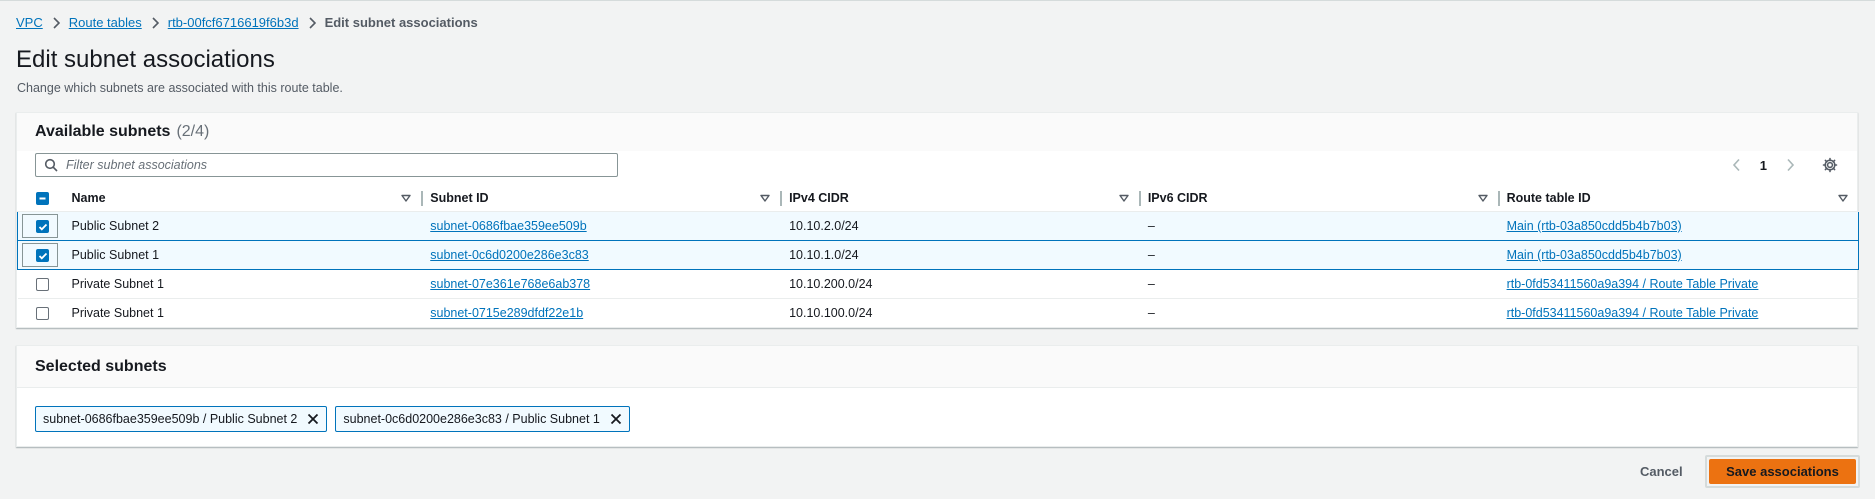 Image resolution: width=1875 pixels, height=499 pixels. Describe the element at coordinates (602, 226) in the screenshot. I see `cell-subnet-id: subnet-0686fbae359ee509b` at that location.